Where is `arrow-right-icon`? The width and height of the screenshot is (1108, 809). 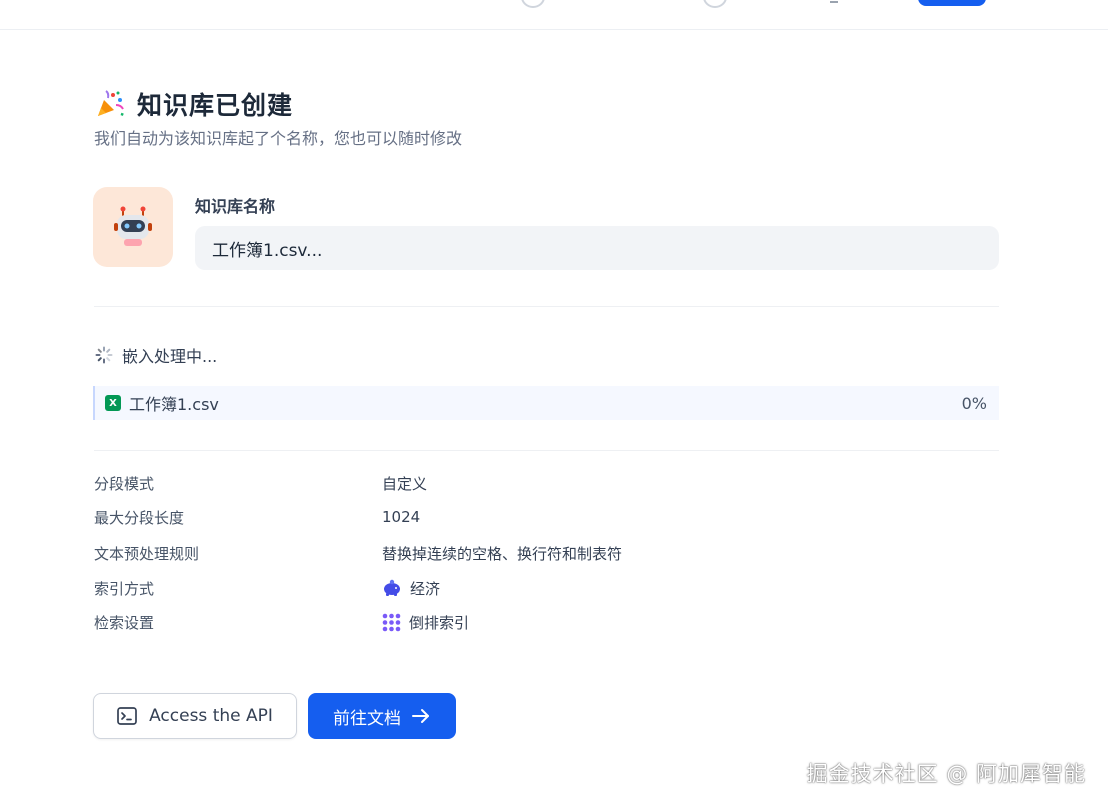
arrow-right-icon is located at coordinates (420, 716).